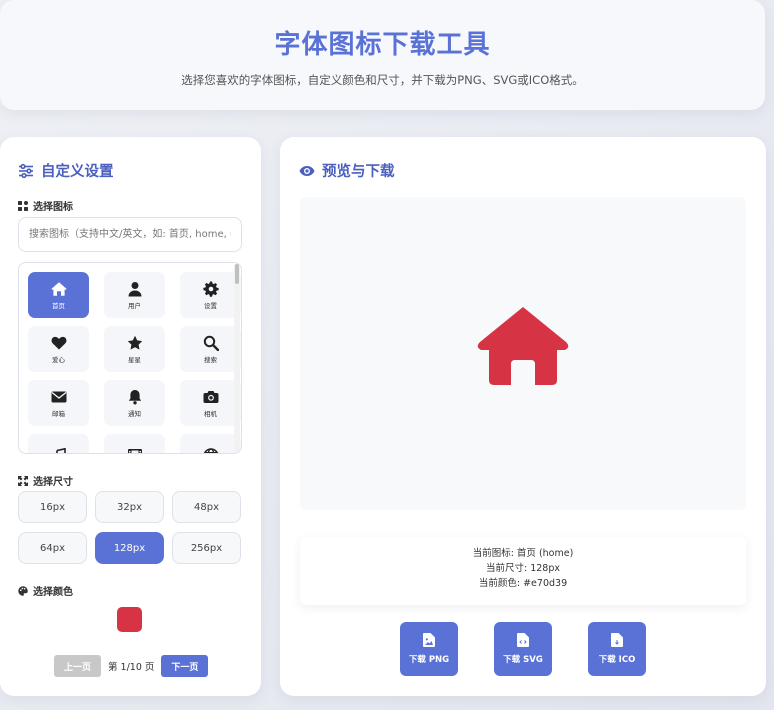 This screenshot has height=710, width=774. What do you see at coordinates (429, 640) in the screenshot?
I see `file-image-icon` at bounding box center [429, 640].